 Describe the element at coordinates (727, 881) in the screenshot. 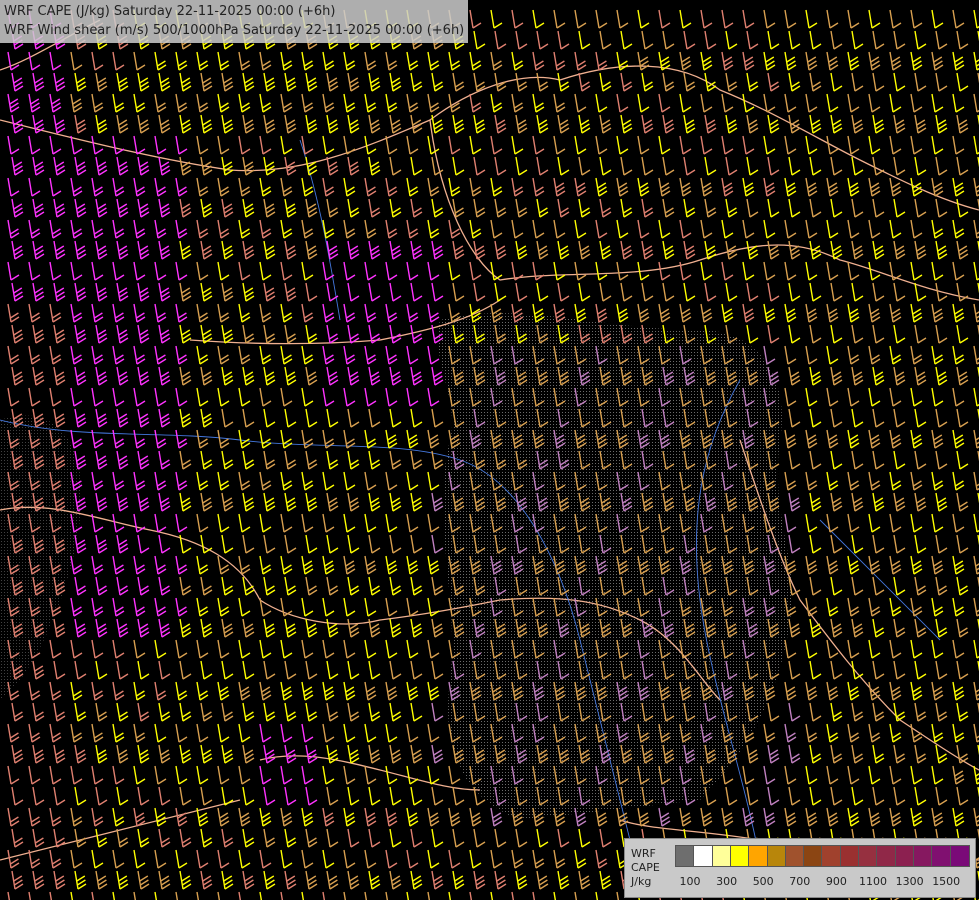

I see `legend-tick-label: 300` at that location.